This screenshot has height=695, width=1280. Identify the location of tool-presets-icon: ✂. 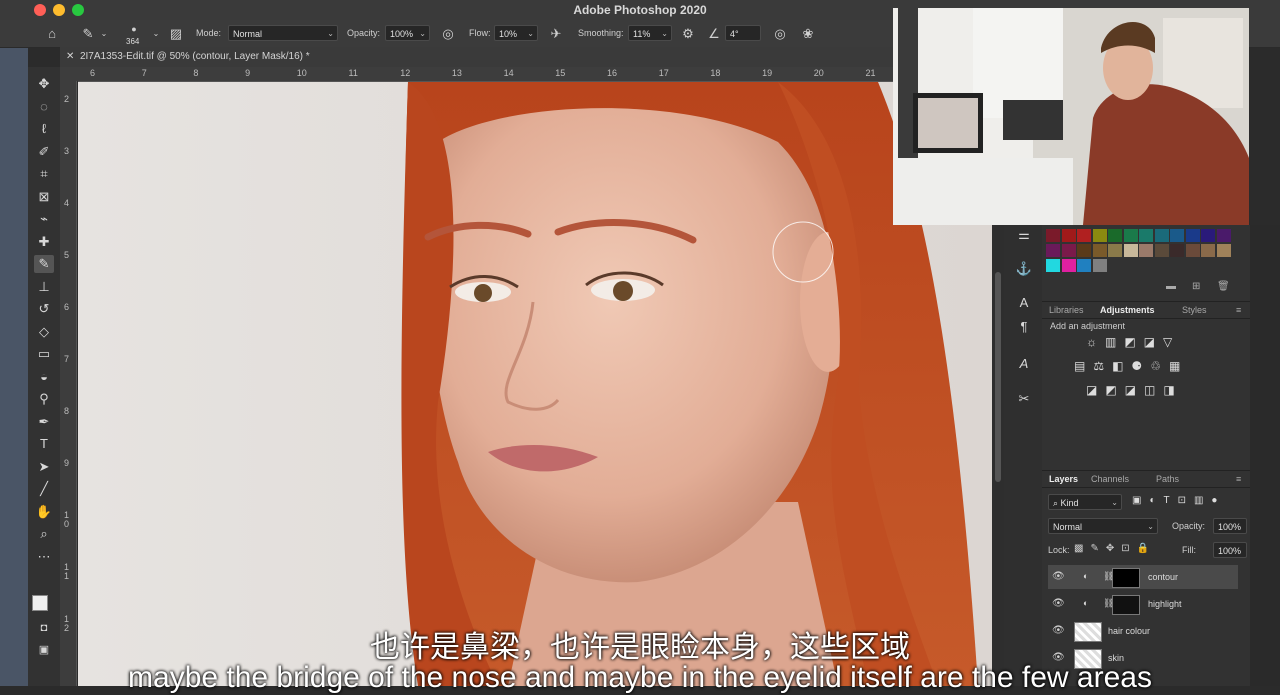
(1024, 399).